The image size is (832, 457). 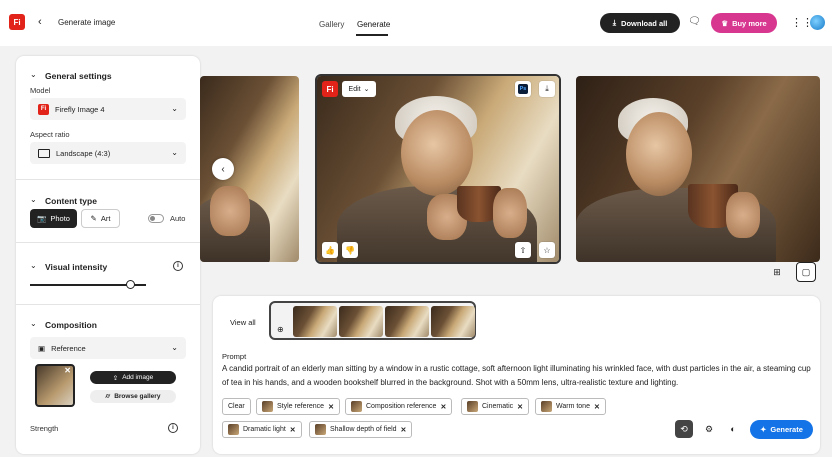 I want to click on browse-gallery-button: ⌭ Browse gallery, so click(x=133, y=396).